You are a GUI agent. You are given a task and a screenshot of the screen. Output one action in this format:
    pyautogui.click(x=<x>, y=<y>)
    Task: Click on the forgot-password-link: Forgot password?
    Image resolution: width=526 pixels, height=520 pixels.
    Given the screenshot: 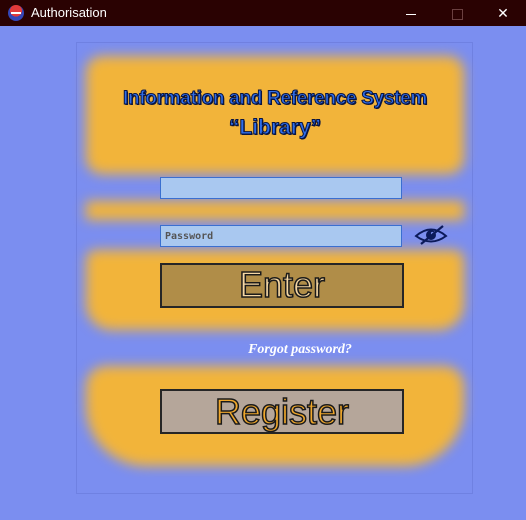 What is the action you would take?
    pyautogui.click(x=300, y=350)
    